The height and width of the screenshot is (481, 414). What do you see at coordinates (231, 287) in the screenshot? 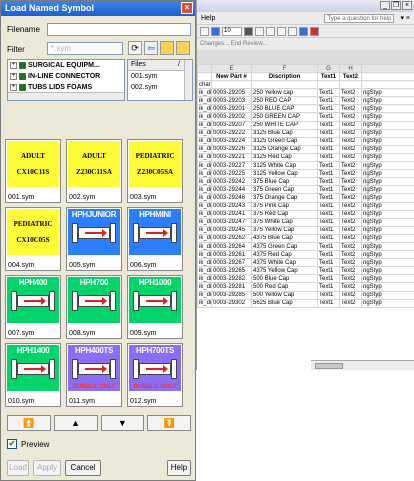
I see `cell: 0003-29281` at bounding box center [231, 287].